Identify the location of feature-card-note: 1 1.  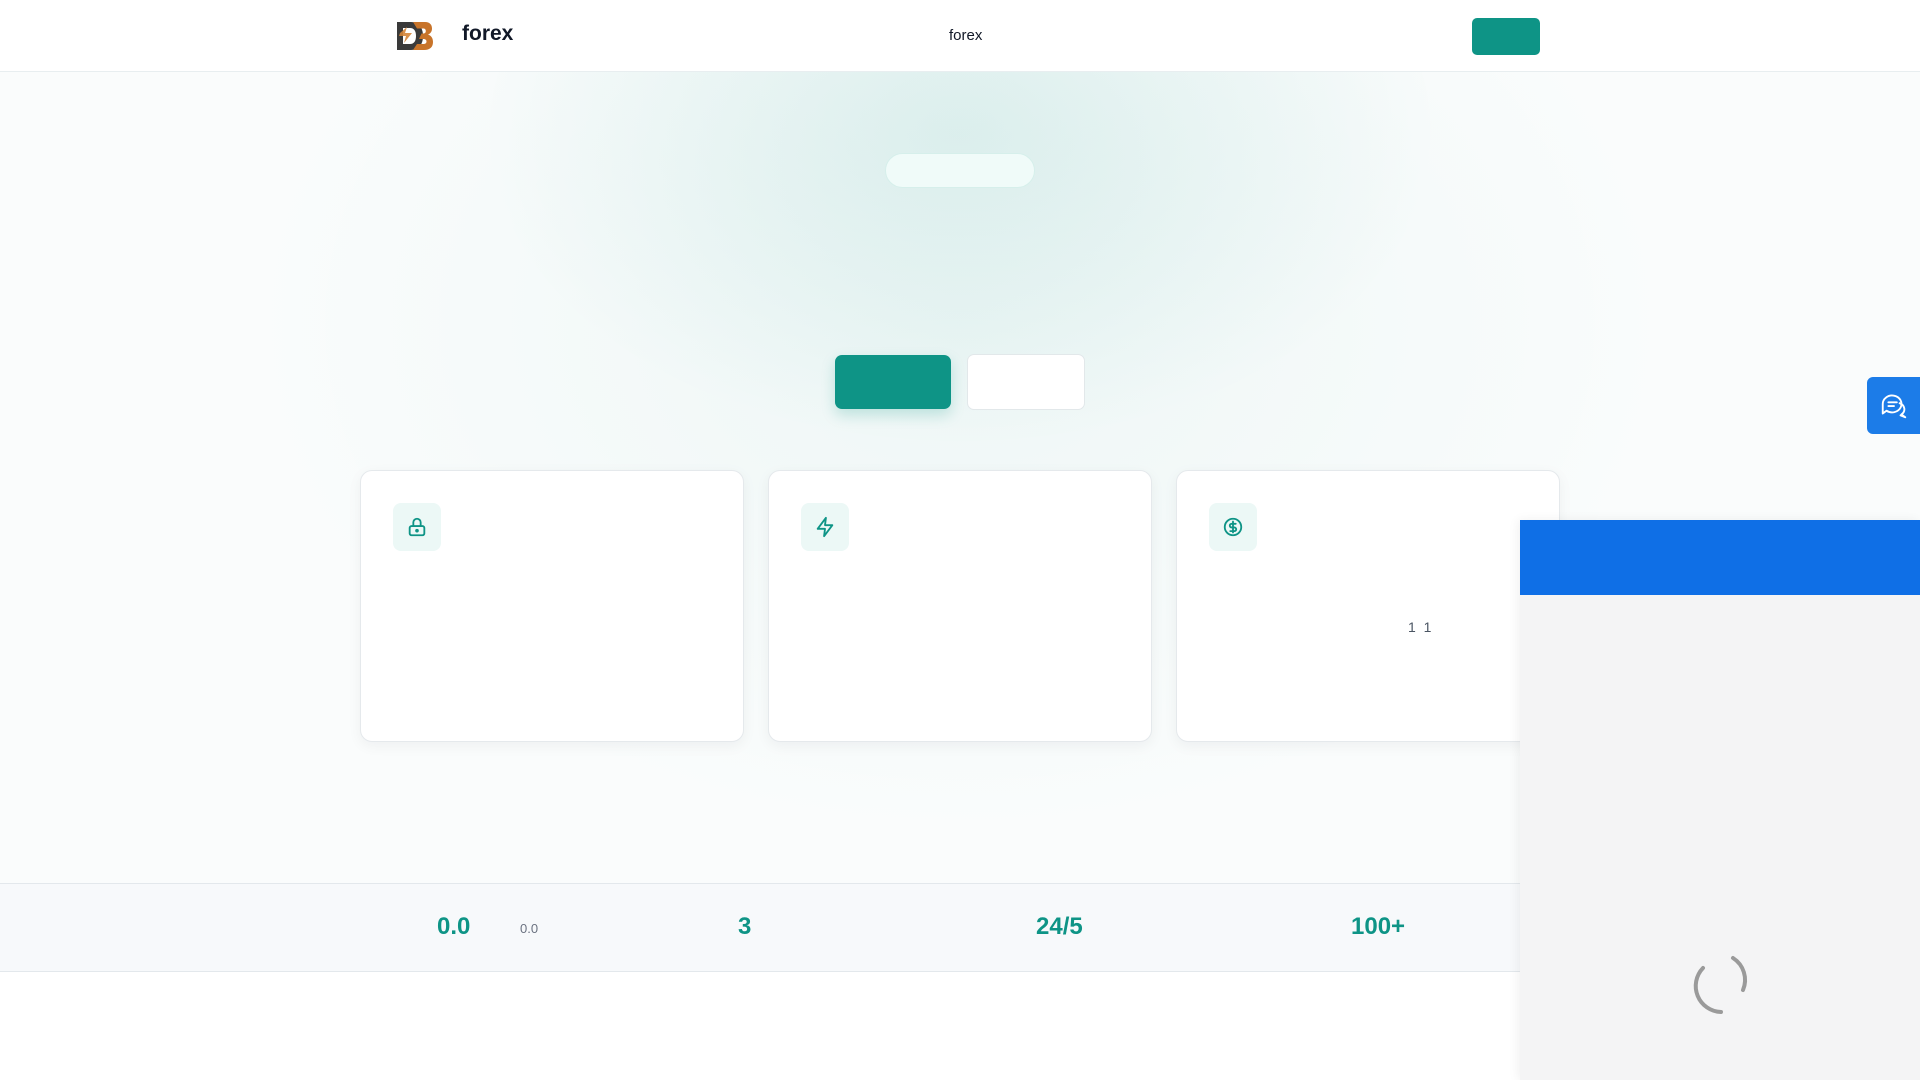
(1421, 627).